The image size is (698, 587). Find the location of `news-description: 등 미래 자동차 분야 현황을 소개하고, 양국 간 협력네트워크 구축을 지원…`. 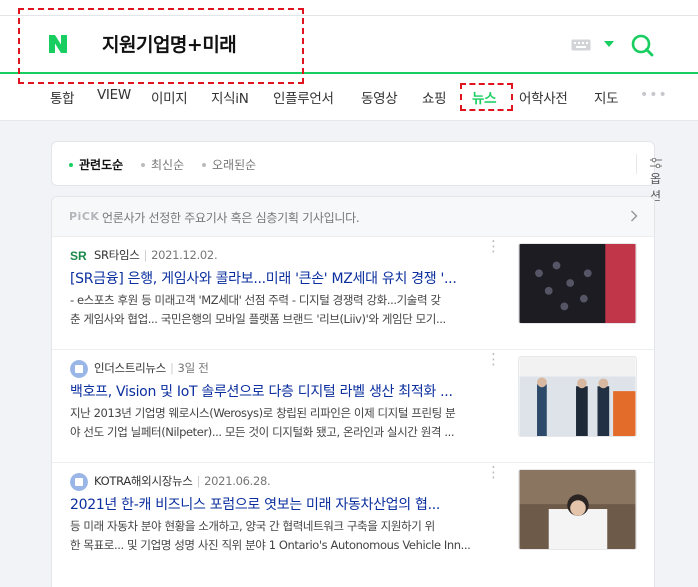

news-description: 등 미래 자동차 분야 현황을 소개하고, 양국 간 협력네트워크 구축을 지원… is located at coordinates (281, 536).